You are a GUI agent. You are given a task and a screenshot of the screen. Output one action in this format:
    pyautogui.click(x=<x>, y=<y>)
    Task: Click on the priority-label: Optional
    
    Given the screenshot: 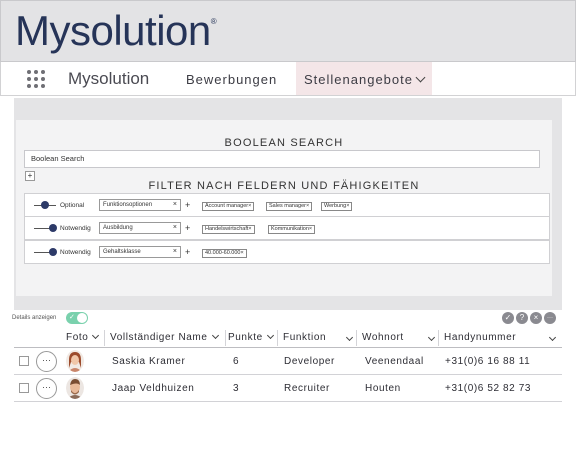 What is the action you would take?
    pyautogui.click(x=72, y=205)
    